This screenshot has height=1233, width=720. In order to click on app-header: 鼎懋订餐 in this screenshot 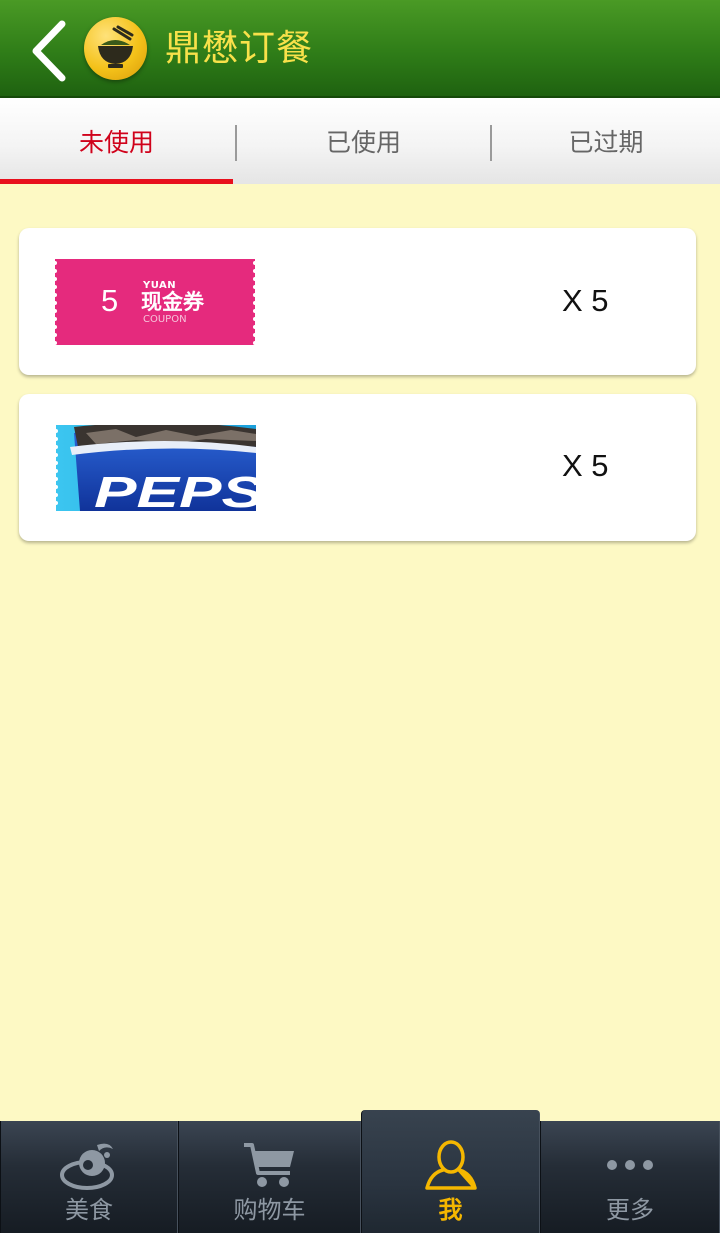, I will do `click(360, 49)`.